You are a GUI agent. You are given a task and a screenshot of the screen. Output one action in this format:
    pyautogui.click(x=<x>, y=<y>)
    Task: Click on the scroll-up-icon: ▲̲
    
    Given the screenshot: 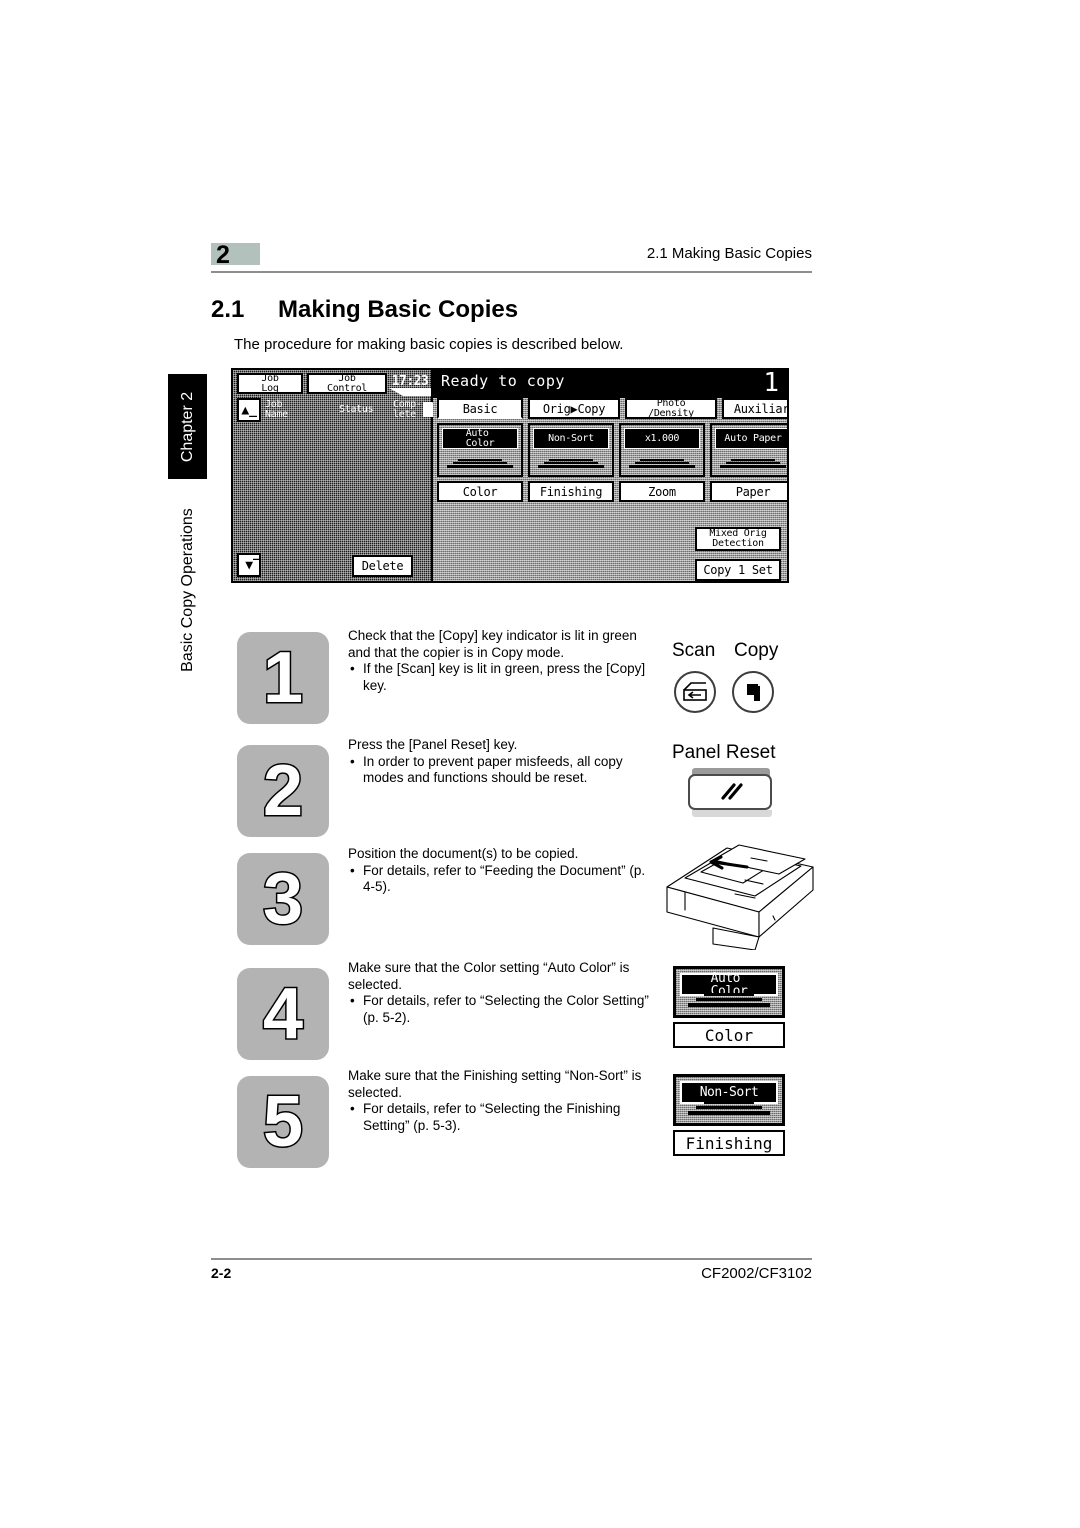 What is the action you would take?
    pyautogui.click(x=249, y=410)
    